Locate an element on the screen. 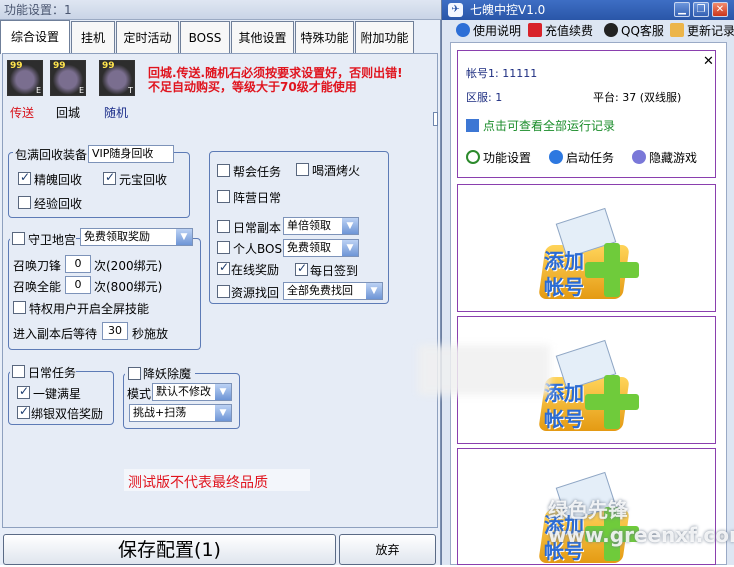 The image size is (734, 567). double-reward-checkbox is located at coordinates (23, 411).